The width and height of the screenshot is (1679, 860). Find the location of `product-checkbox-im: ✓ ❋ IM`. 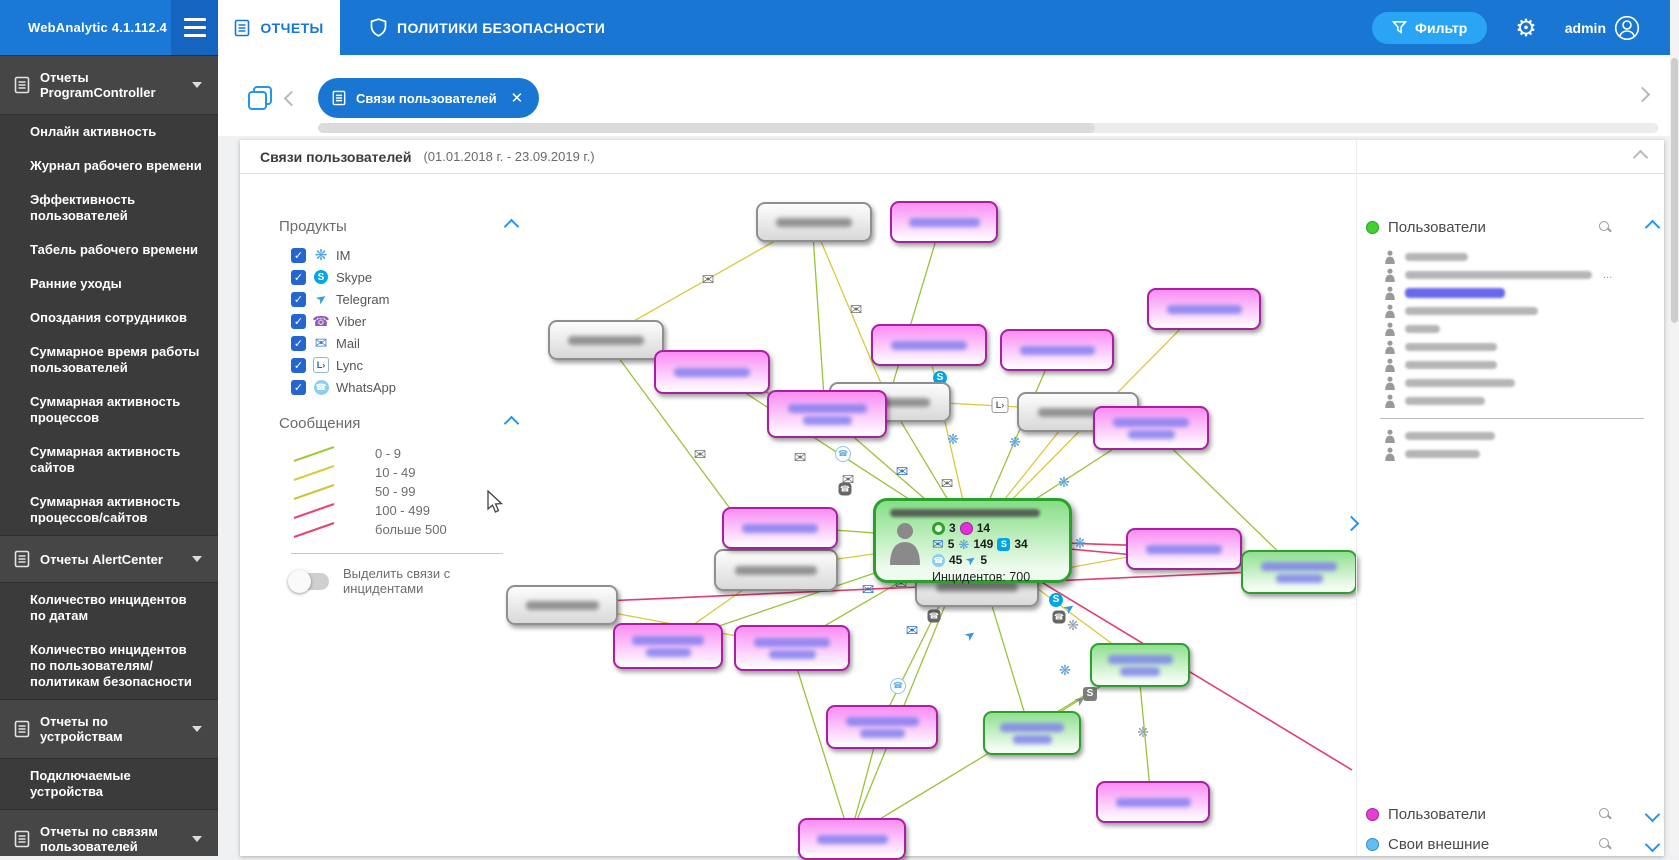

product-checkbox-im: ✓ ❋ IM is located at coordinates (404, 255).